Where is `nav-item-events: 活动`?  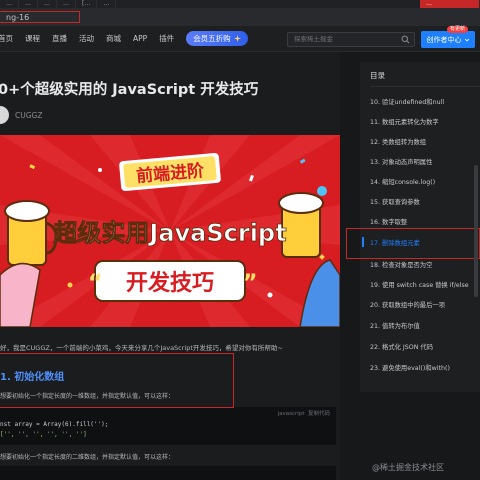 nav-item-events: 活动 is located at coordinates (86, 38).